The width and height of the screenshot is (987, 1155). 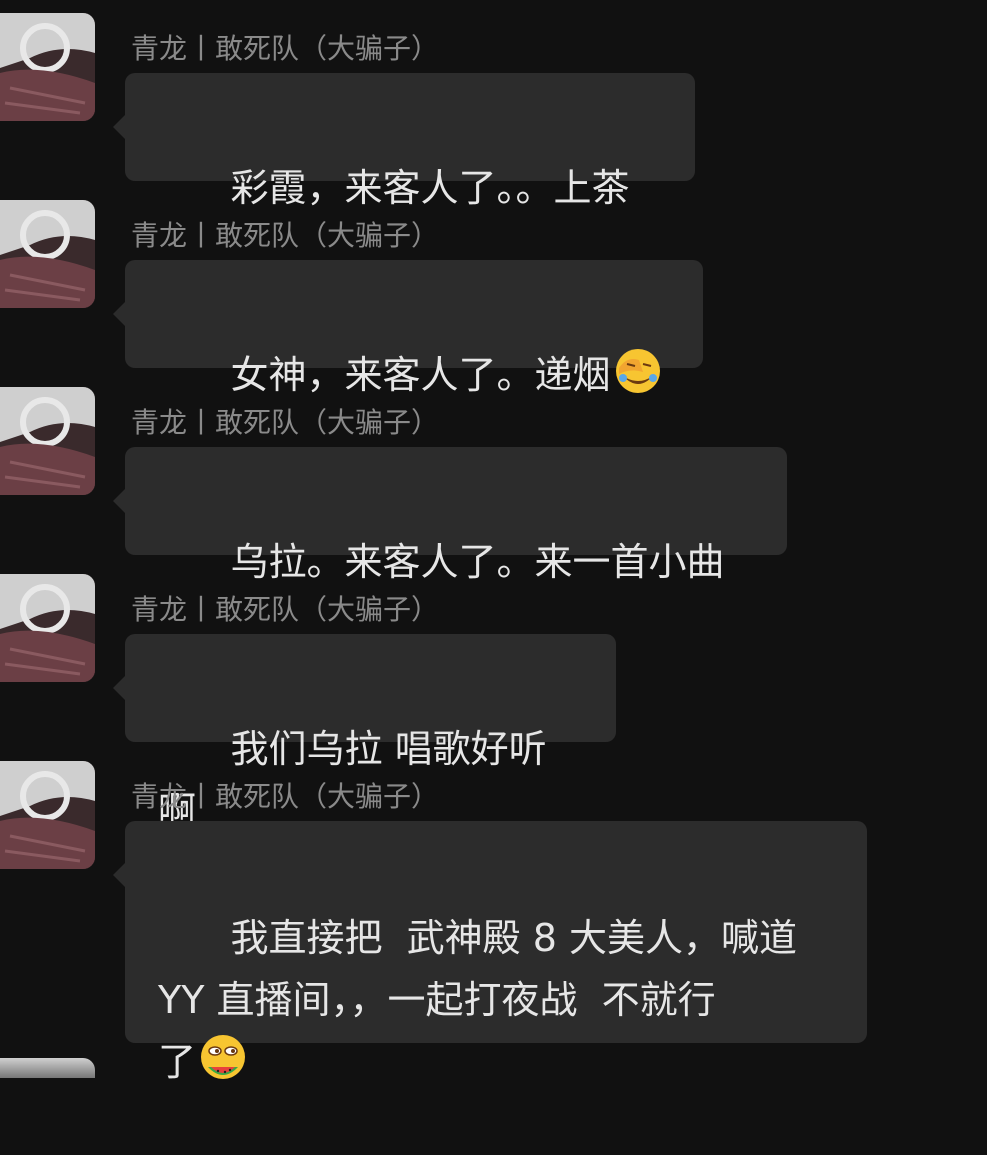 I want to click on message-text: 我直接把 武神殿 8 大美人，喊道 YY 直播间，，一起打夜战 不就行 了, so click(x=477, y=1000).